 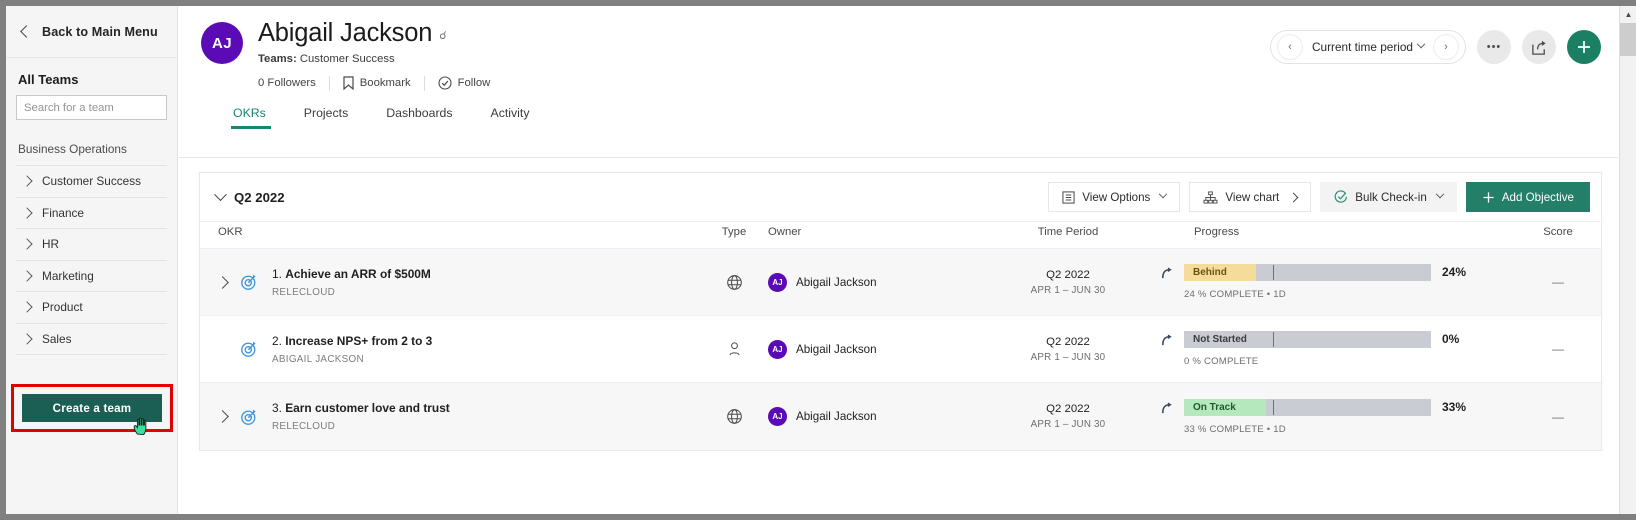 I want to click on sidebar-item-marketing: Marketing, so click(x=91, y=276).